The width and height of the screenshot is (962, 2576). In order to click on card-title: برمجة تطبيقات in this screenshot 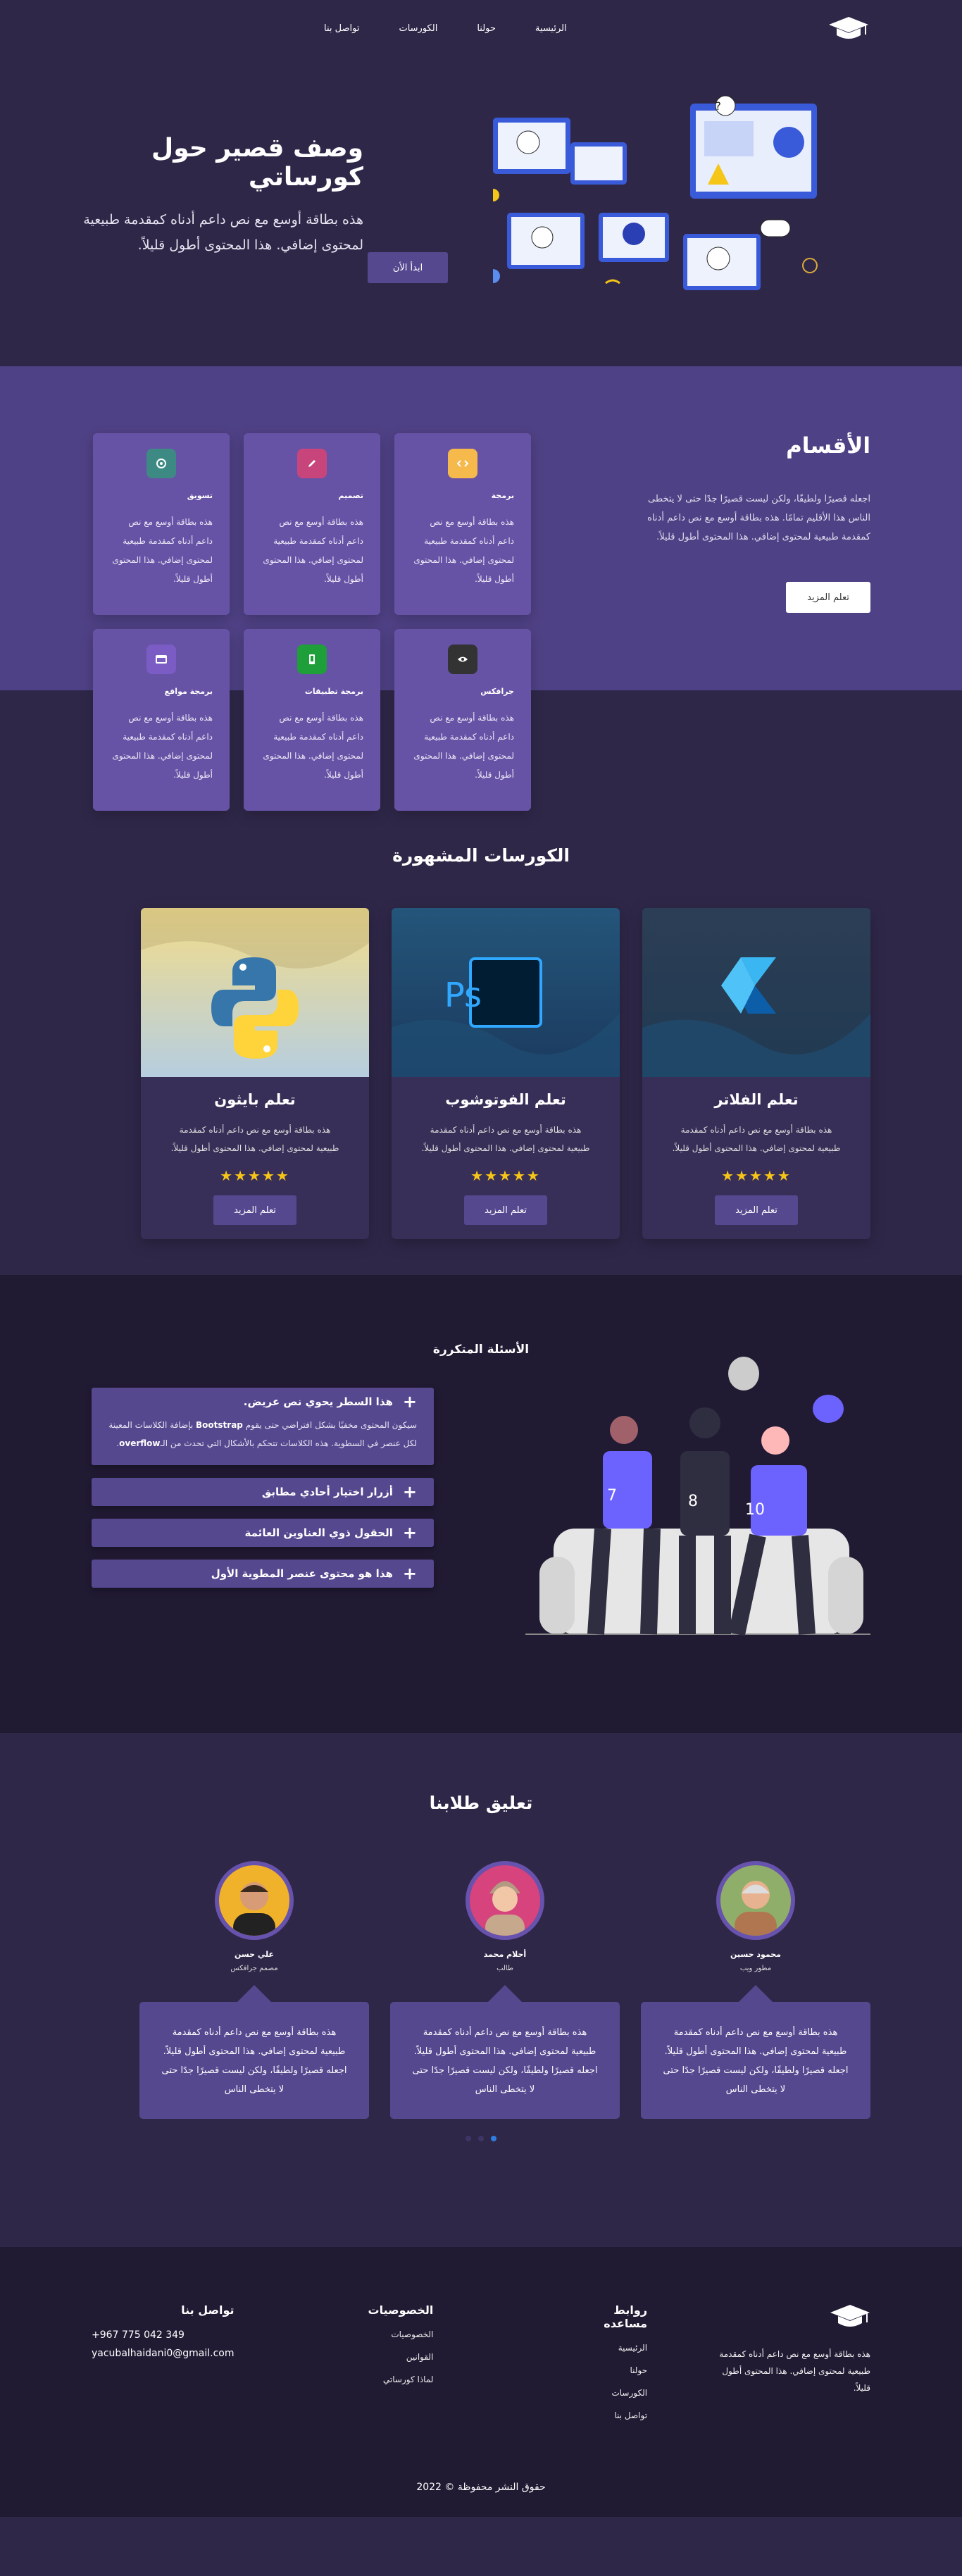, I will do `click(333, 691)`.